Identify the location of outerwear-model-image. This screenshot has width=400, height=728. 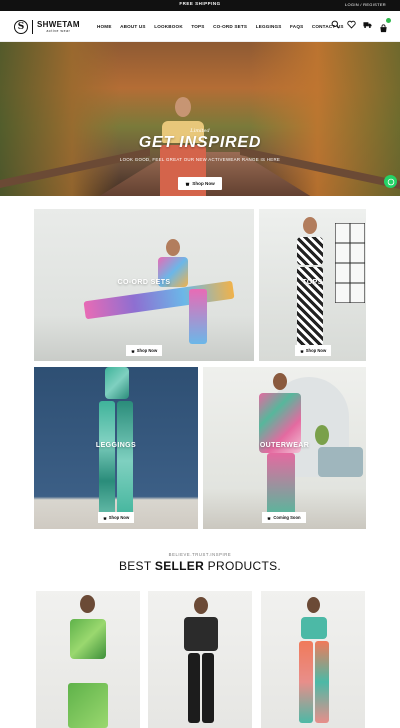
(283, 451).